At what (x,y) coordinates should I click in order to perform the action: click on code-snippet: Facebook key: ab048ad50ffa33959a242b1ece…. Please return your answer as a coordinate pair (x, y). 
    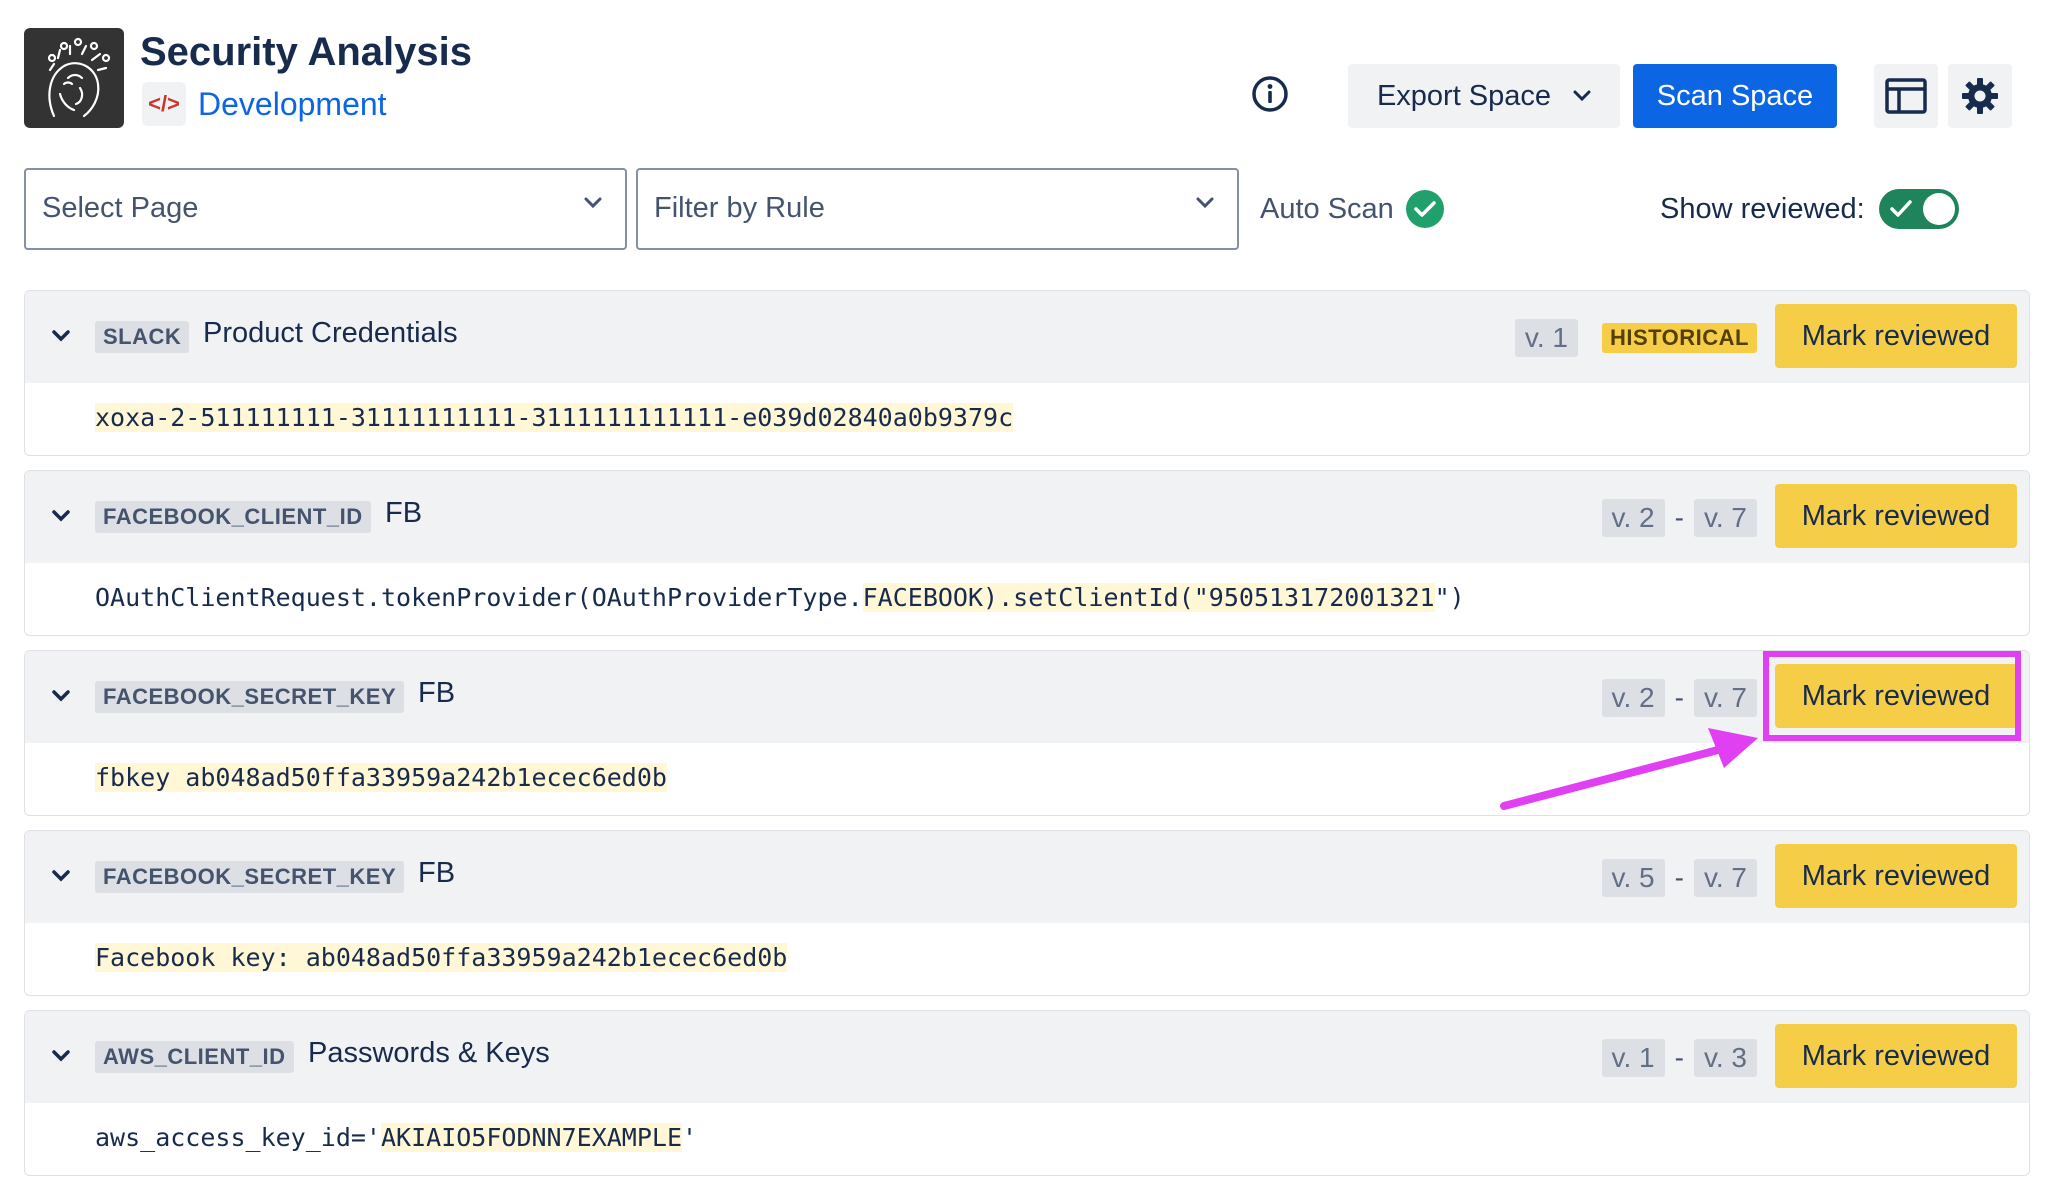
    Looking at the image, I should click on (441, 957).